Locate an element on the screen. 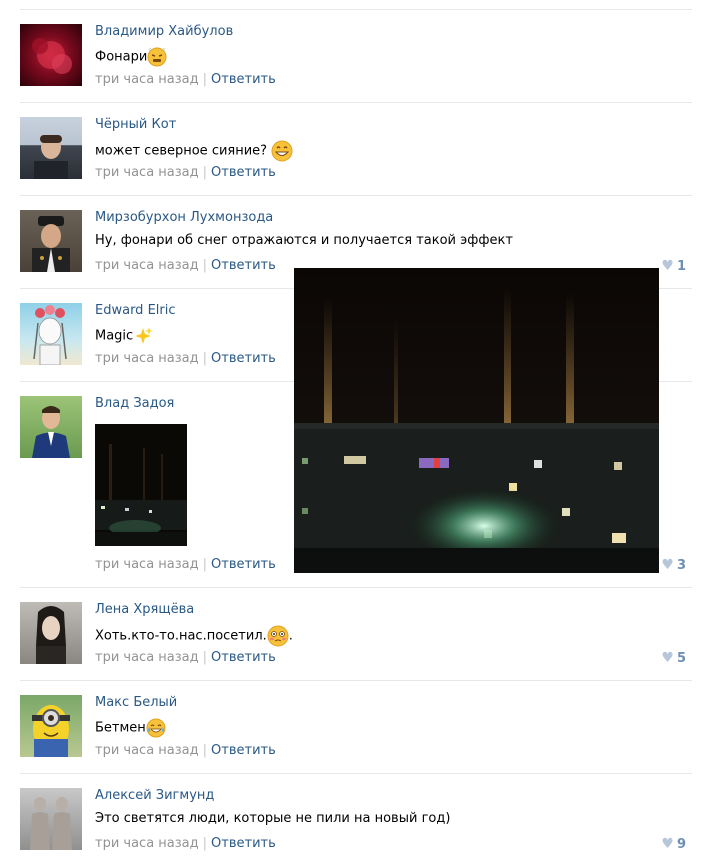 This screenshot has width=704, height=862. comment-text: может северное сияние? is located at coordinates (194, 151).